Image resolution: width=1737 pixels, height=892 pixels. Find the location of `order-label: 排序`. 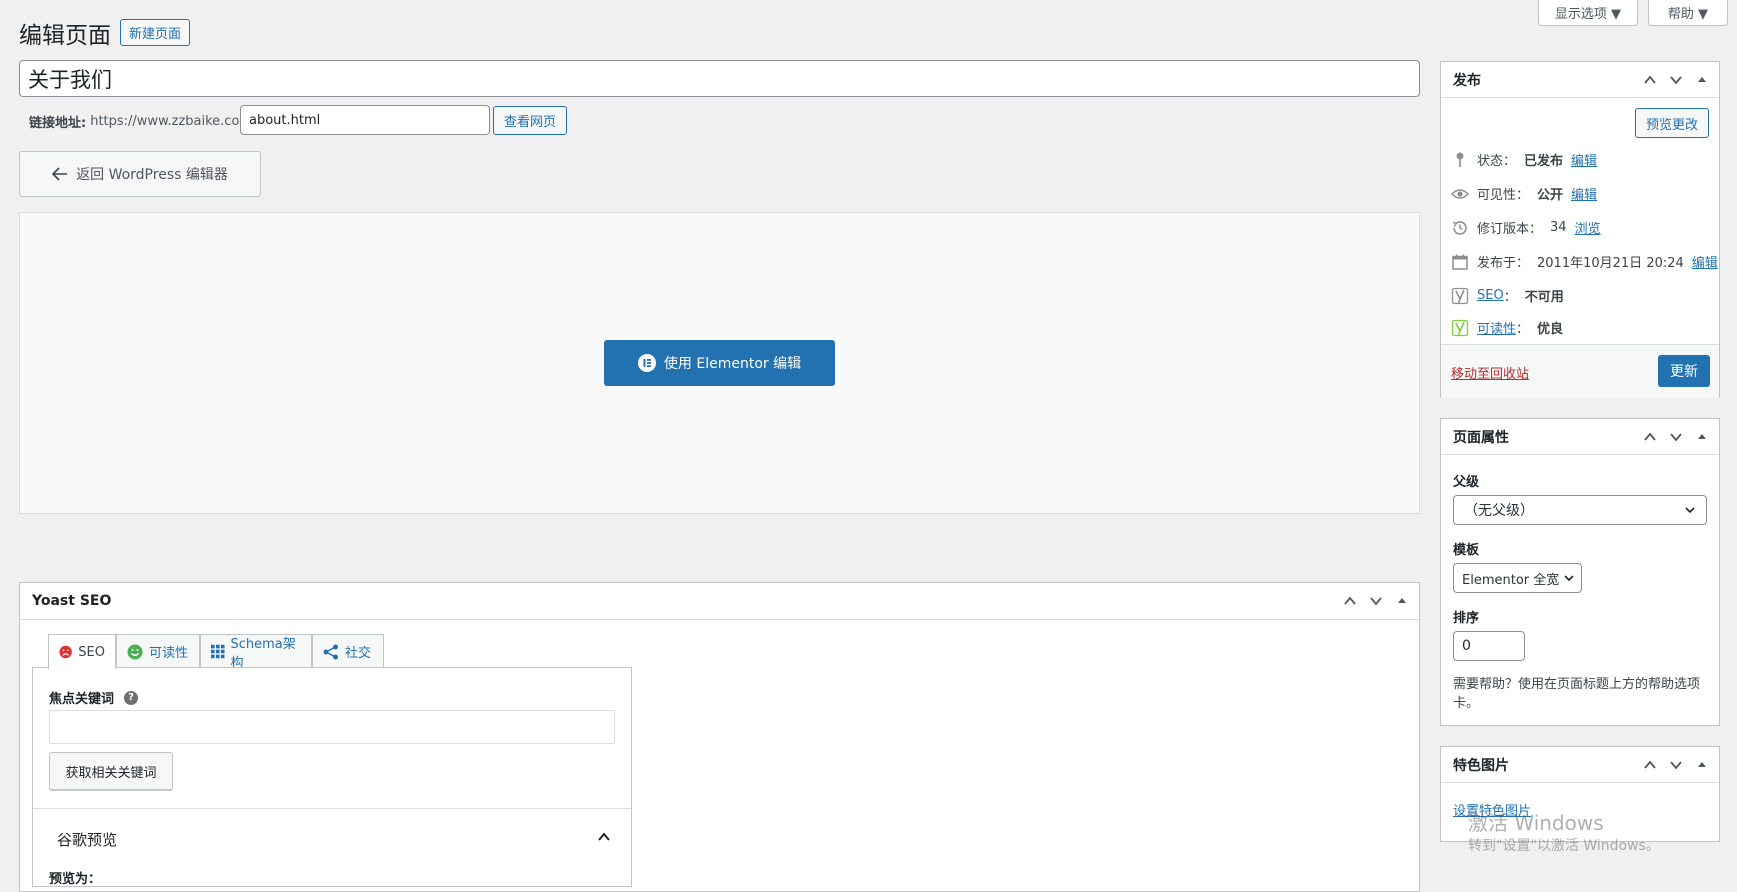

order-label: 排序 is located at coordinates (1466, 618).